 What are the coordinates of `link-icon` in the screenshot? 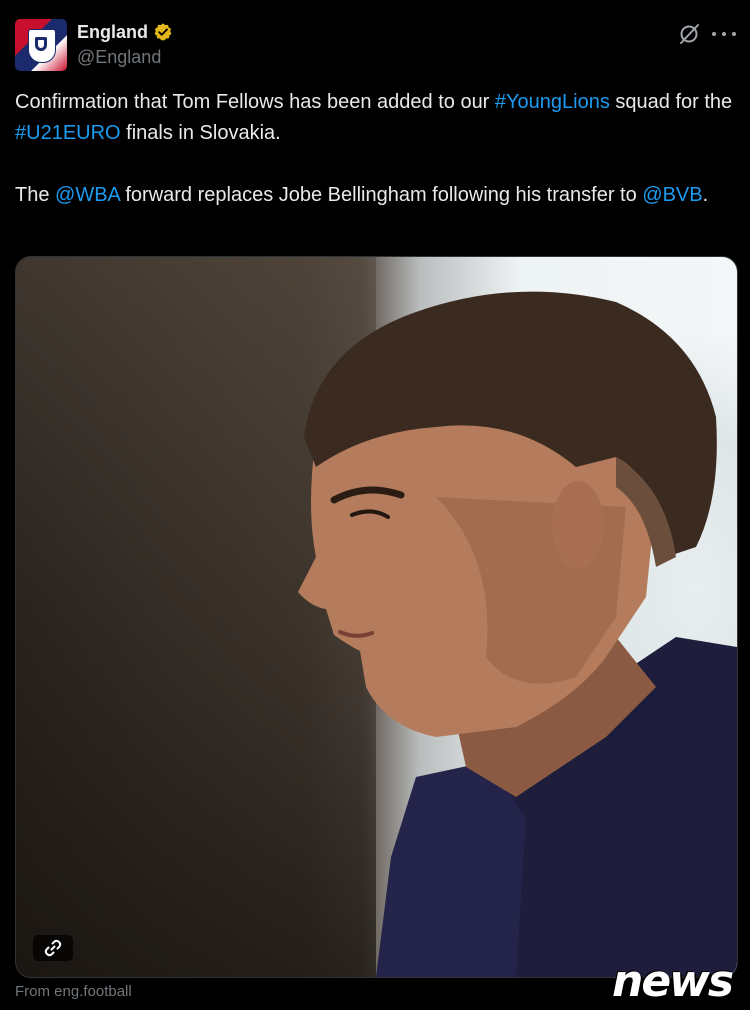 It's located at (53, 948).